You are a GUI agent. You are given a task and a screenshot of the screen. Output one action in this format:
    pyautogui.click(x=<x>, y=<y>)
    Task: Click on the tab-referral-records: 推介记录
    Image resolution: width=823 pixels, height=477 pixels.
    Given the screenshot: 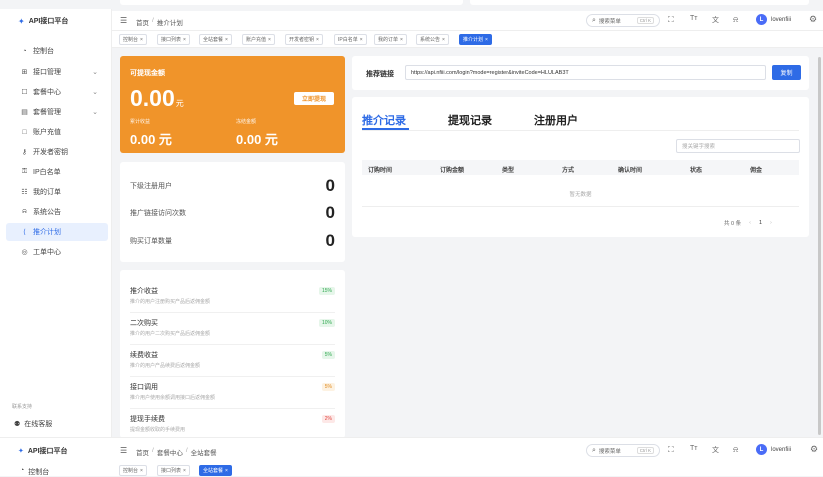 What is the action you would take?
    pyautogui.click(x=384, y=120)
    